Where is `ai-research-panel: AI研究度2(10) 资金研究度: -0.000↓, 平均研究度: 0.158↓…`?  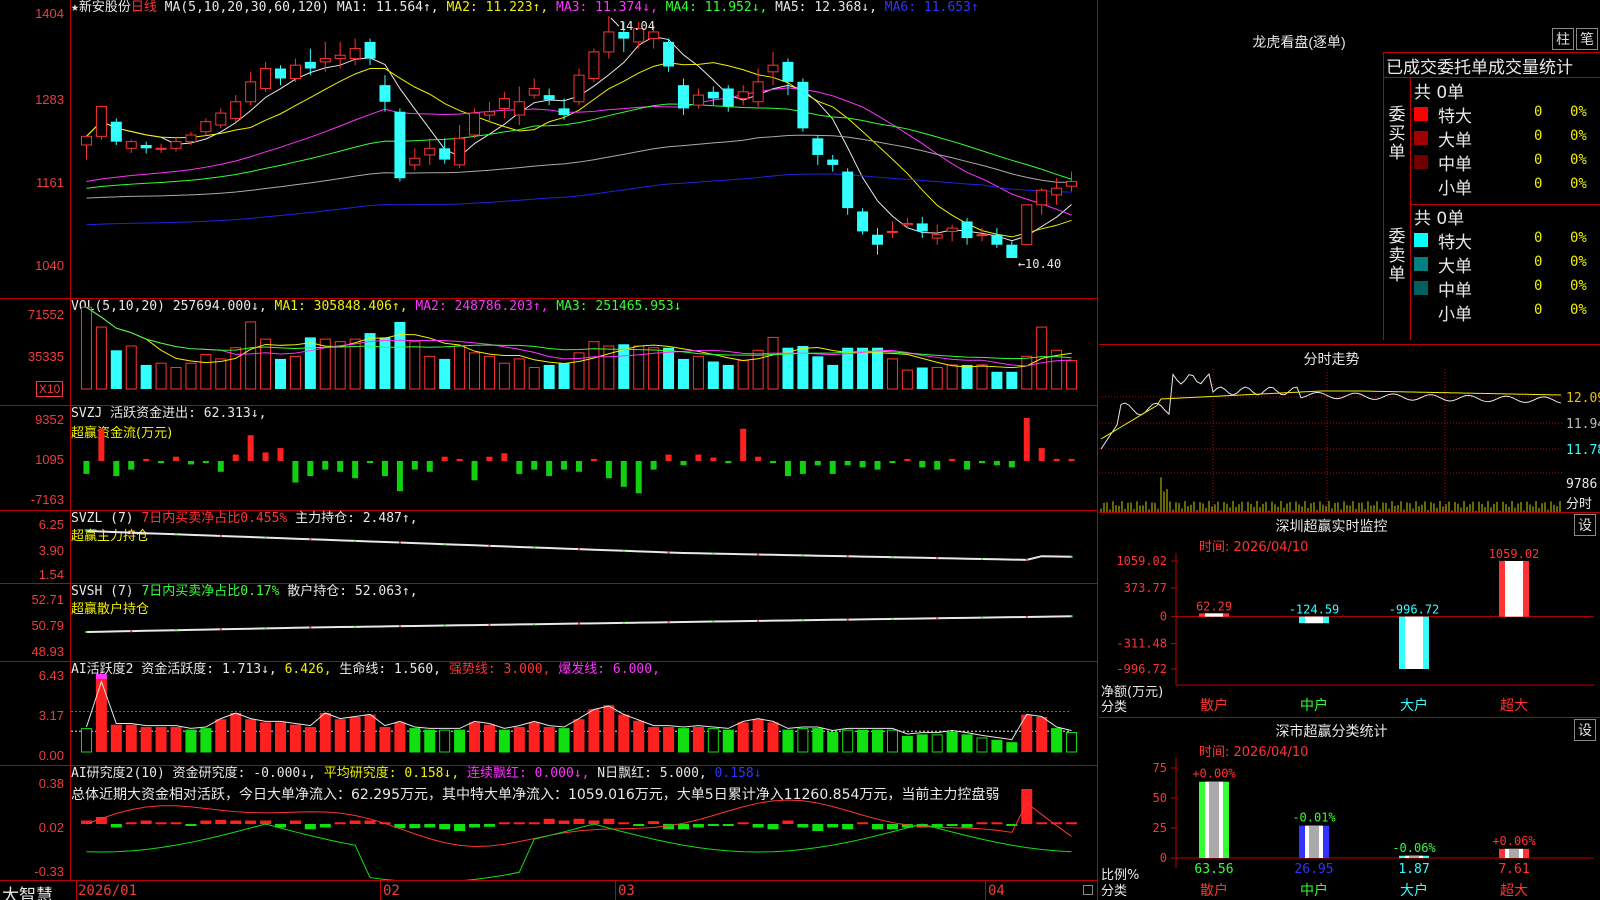 ai-research-panel: AI研究度2(10) 资金研究度: -0.000↓, 平均研究度: 0.158↓… is located at coordinates (549, 822).